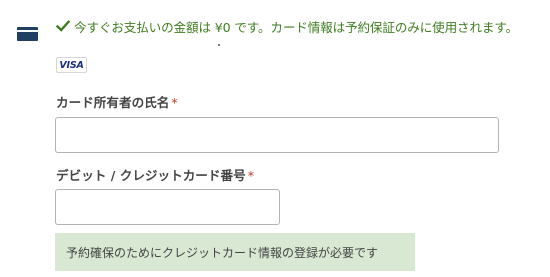 The height and width of the screenshot is (277, 550). I want to click on check-icon, so click(63, 26).